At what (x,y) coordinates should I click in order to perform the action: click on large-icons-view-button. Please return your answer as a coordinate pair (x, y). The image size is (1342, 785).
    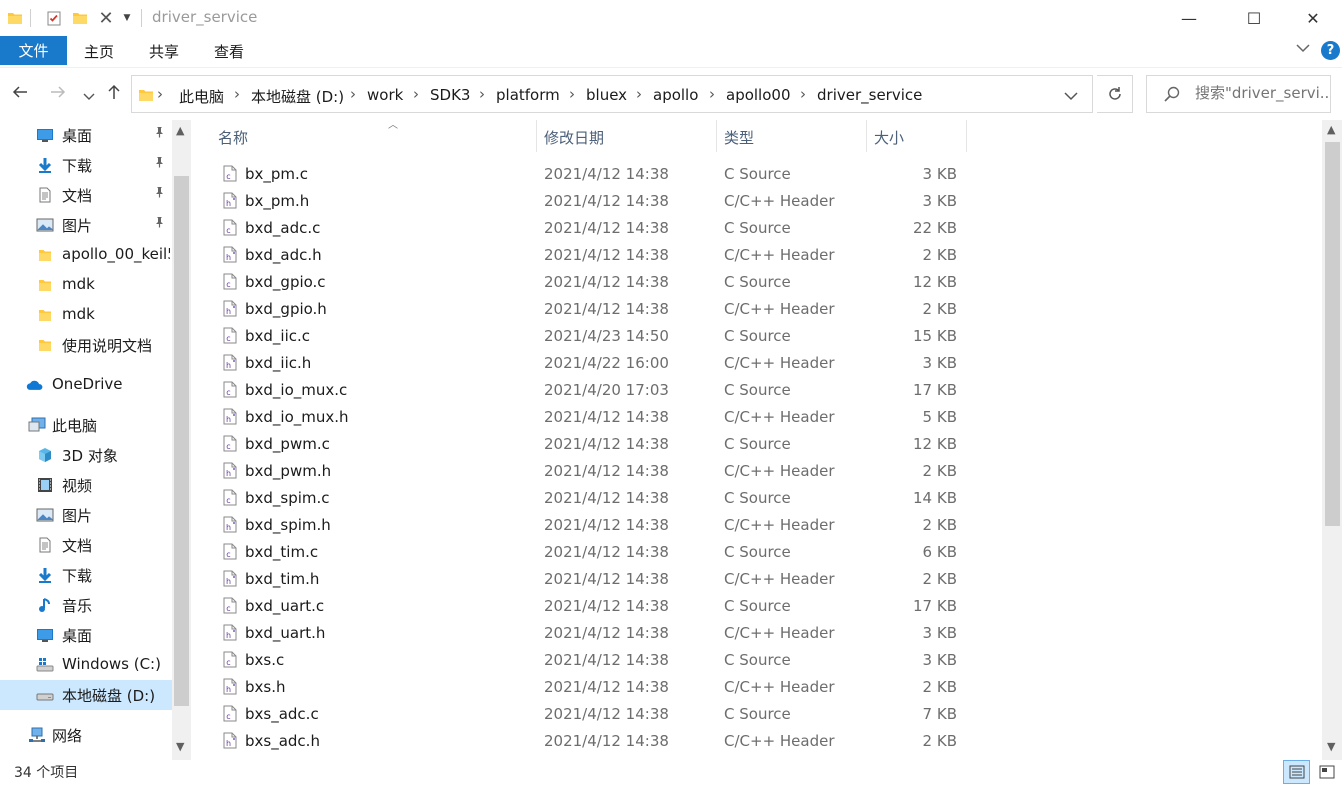
    Looking at the image, I should click on (1326, 772).